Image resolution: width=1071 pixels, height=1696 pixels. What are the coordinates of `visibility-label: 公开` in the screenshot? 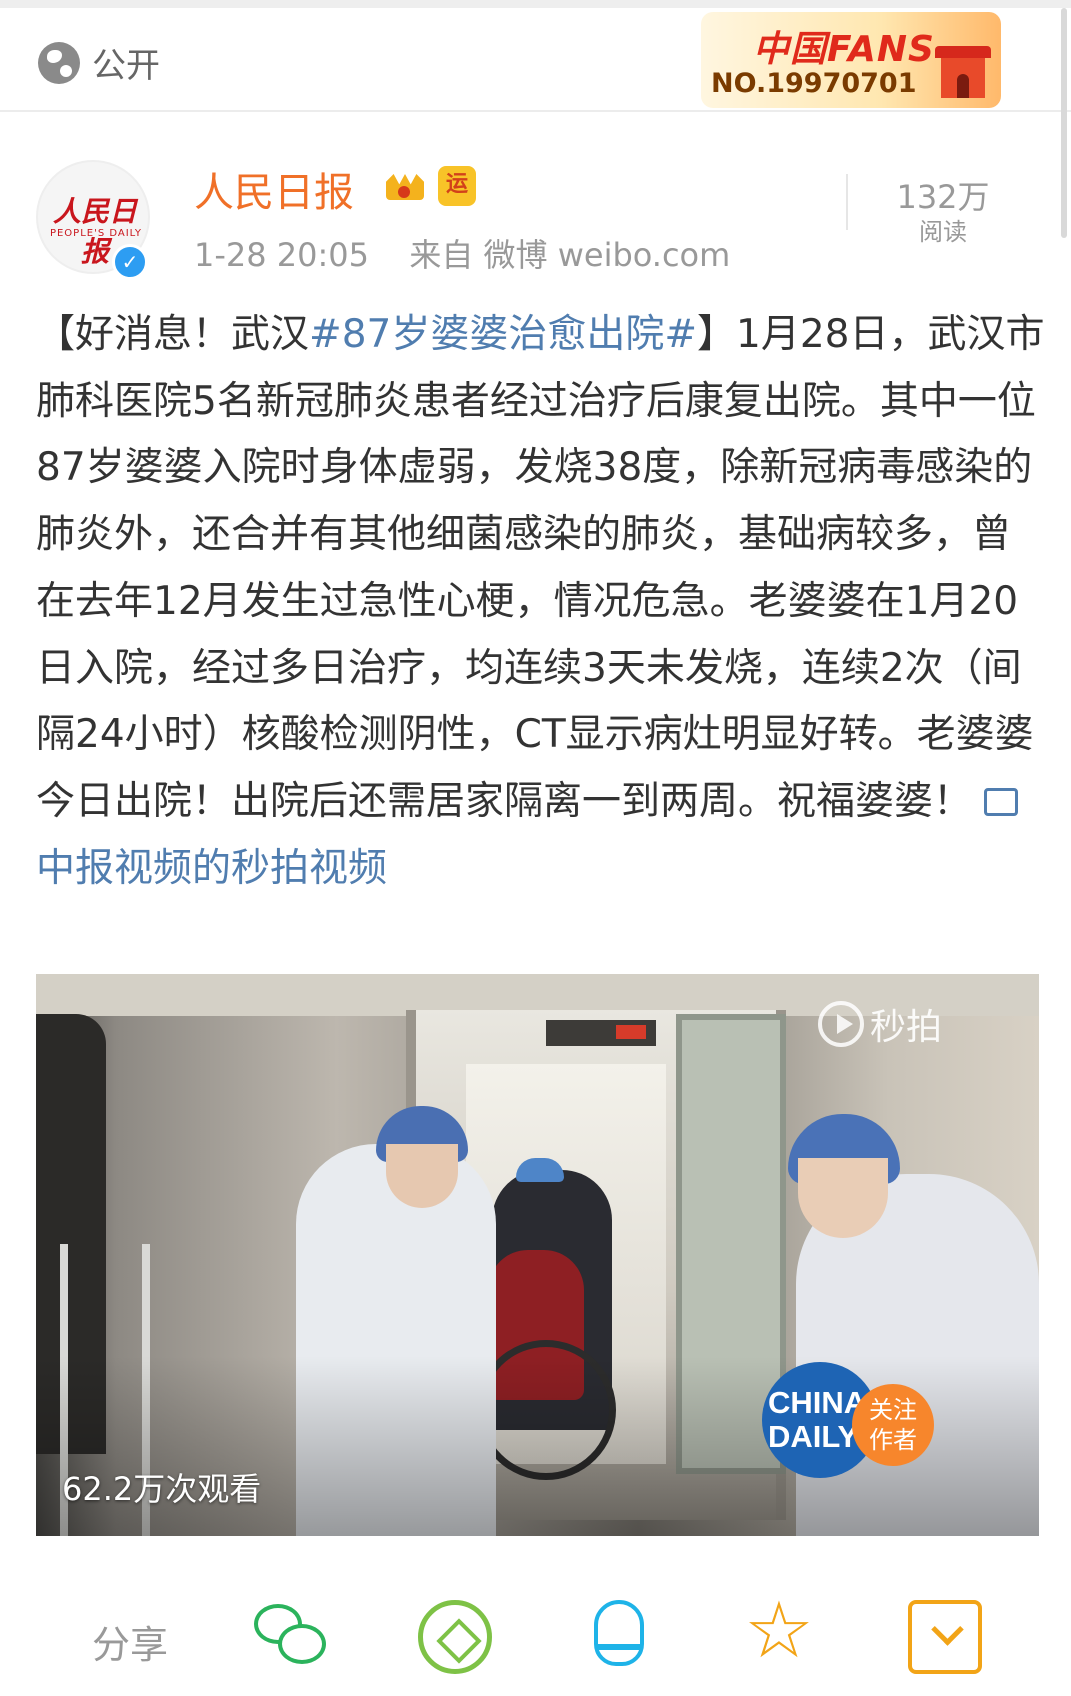 It's located at (126, 66).